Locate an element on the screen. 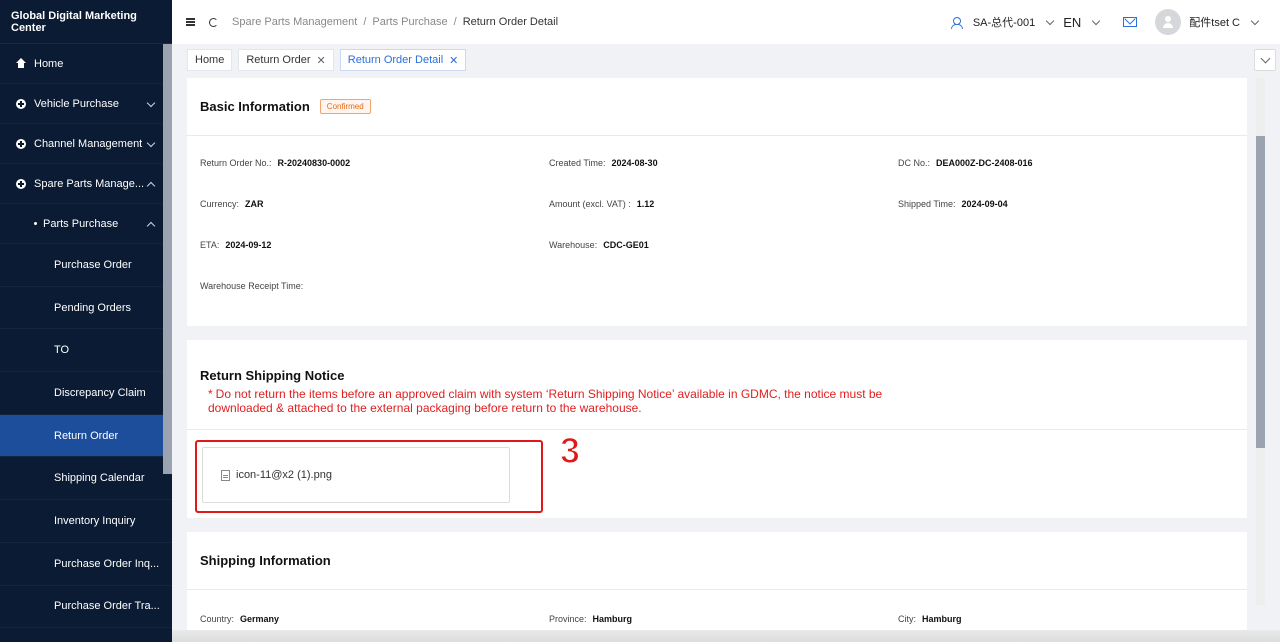 This screenshot has height=642, width=1280. section-title: Return Shipping Notice is located at coordinates (272, 375).